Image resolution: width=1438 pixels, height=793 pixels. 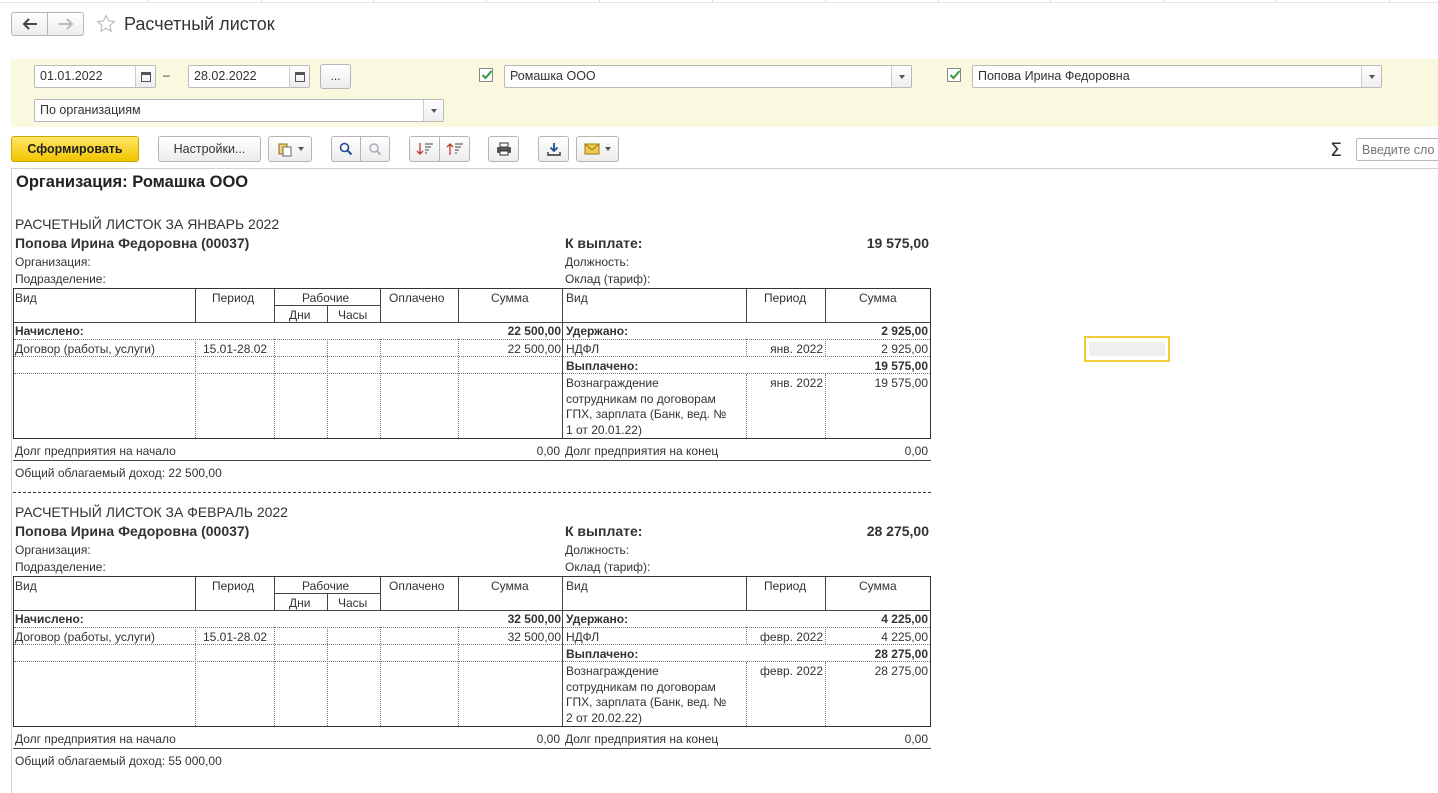 What do you see at coordinates (1397, 149) in the screenshot?
I see `search-input` at bounding box center [1397, 149].